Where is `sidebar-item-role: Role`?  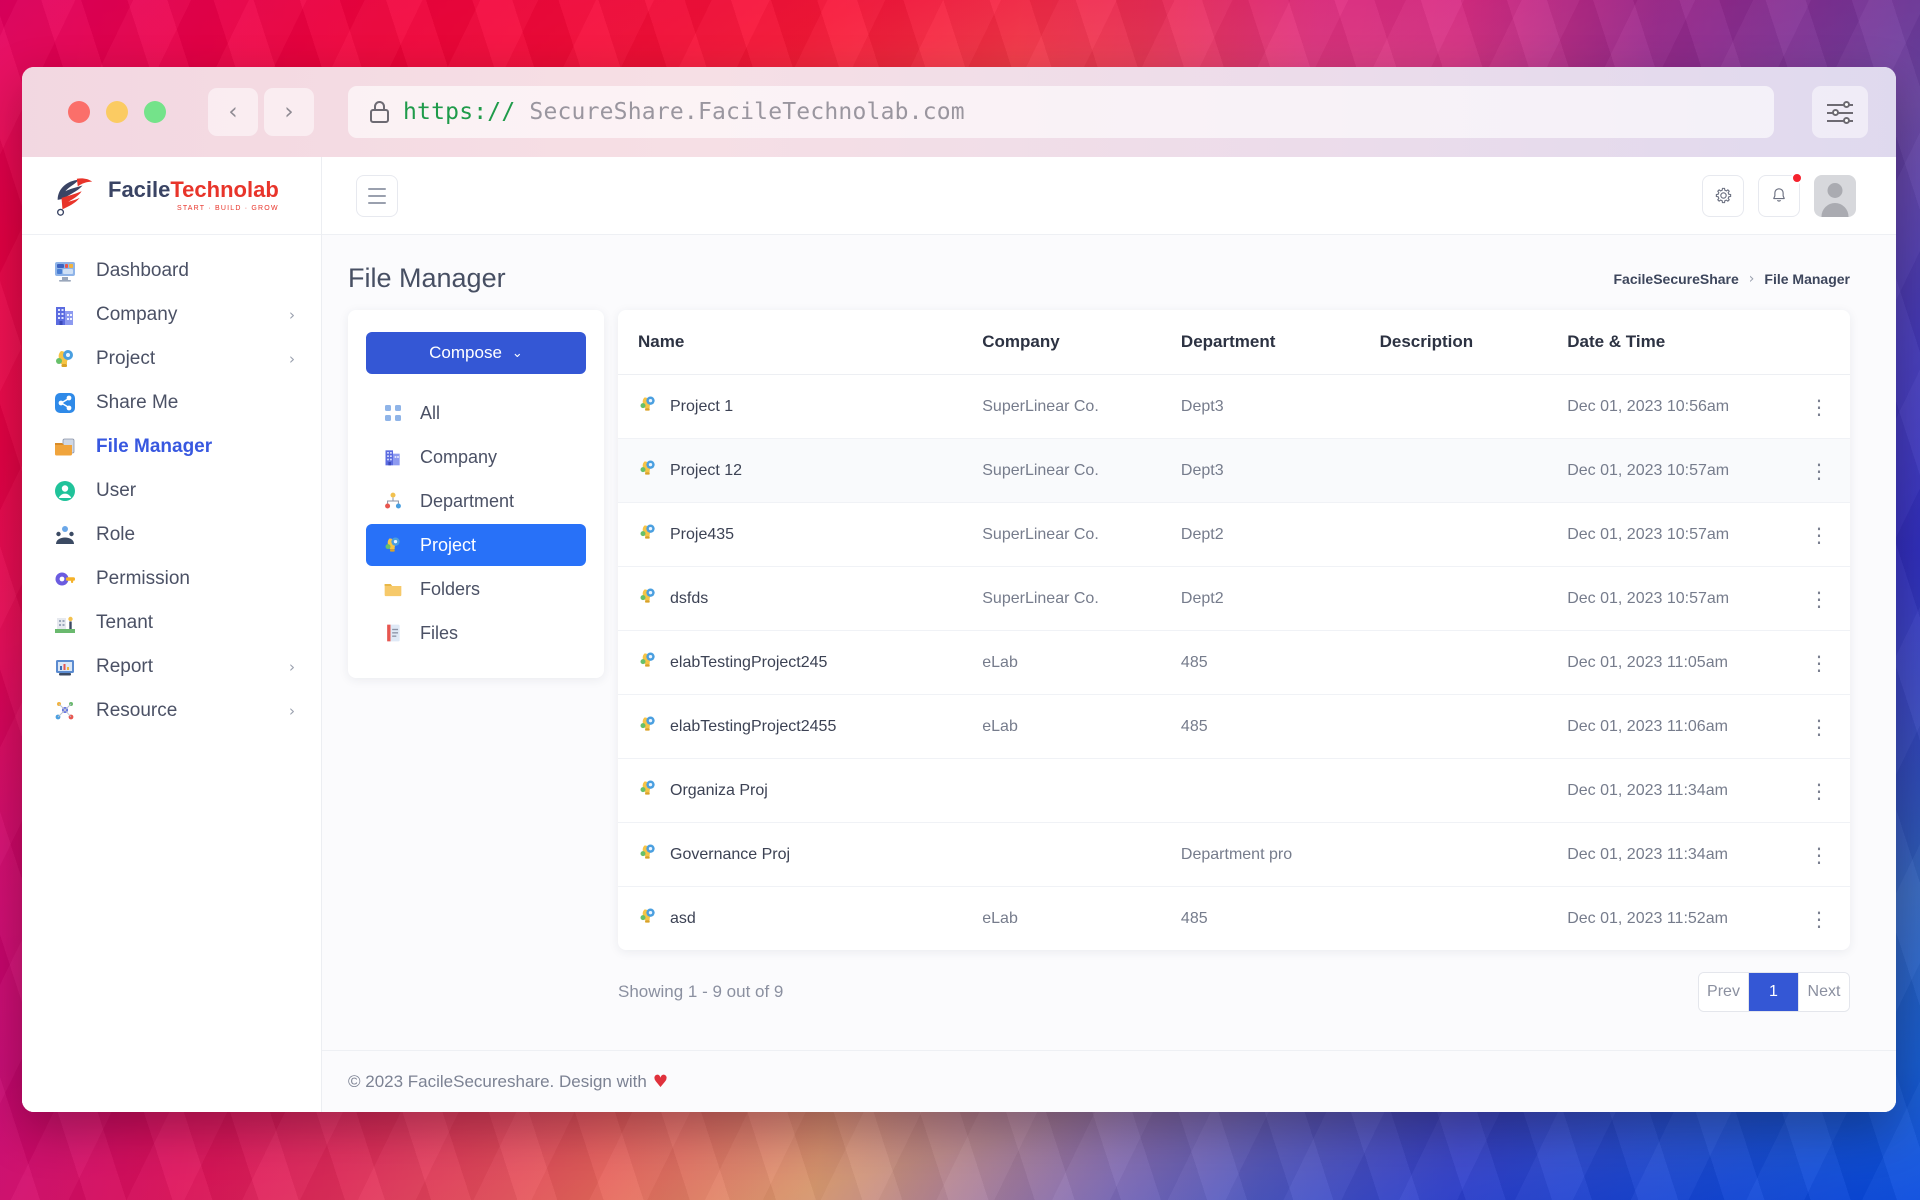 sidebar-item-role: Role is located at coordinates (171, 535).